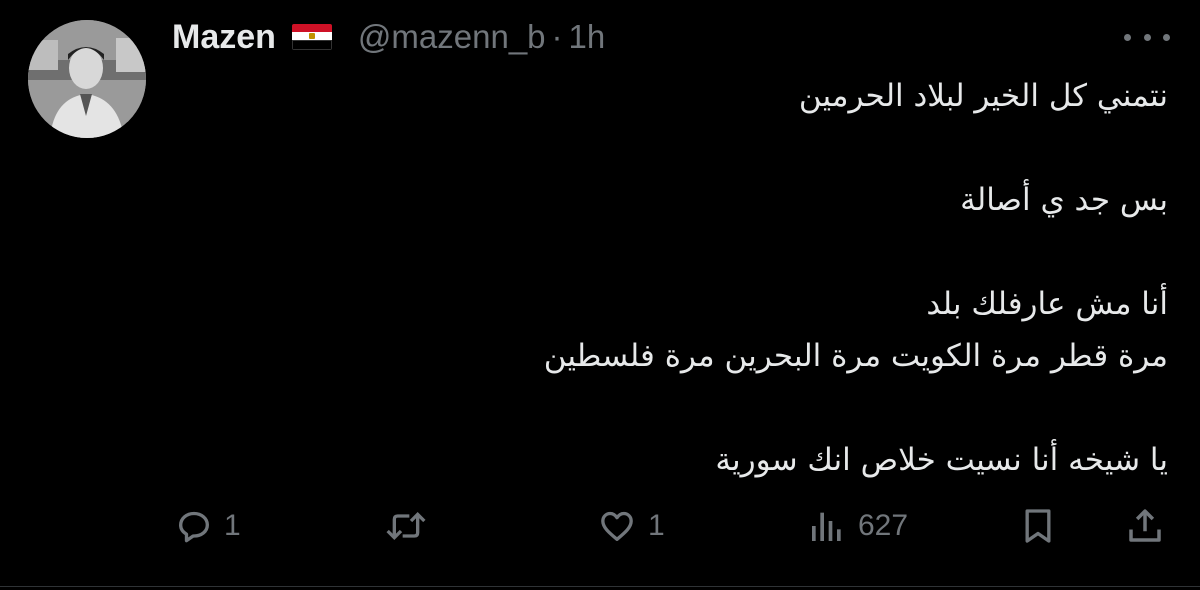 This screenshot has height=590, width=1200. What do you see at coordinates (600, 586) in the screenshot?
I see `divider` at bounding box center [600, 586].